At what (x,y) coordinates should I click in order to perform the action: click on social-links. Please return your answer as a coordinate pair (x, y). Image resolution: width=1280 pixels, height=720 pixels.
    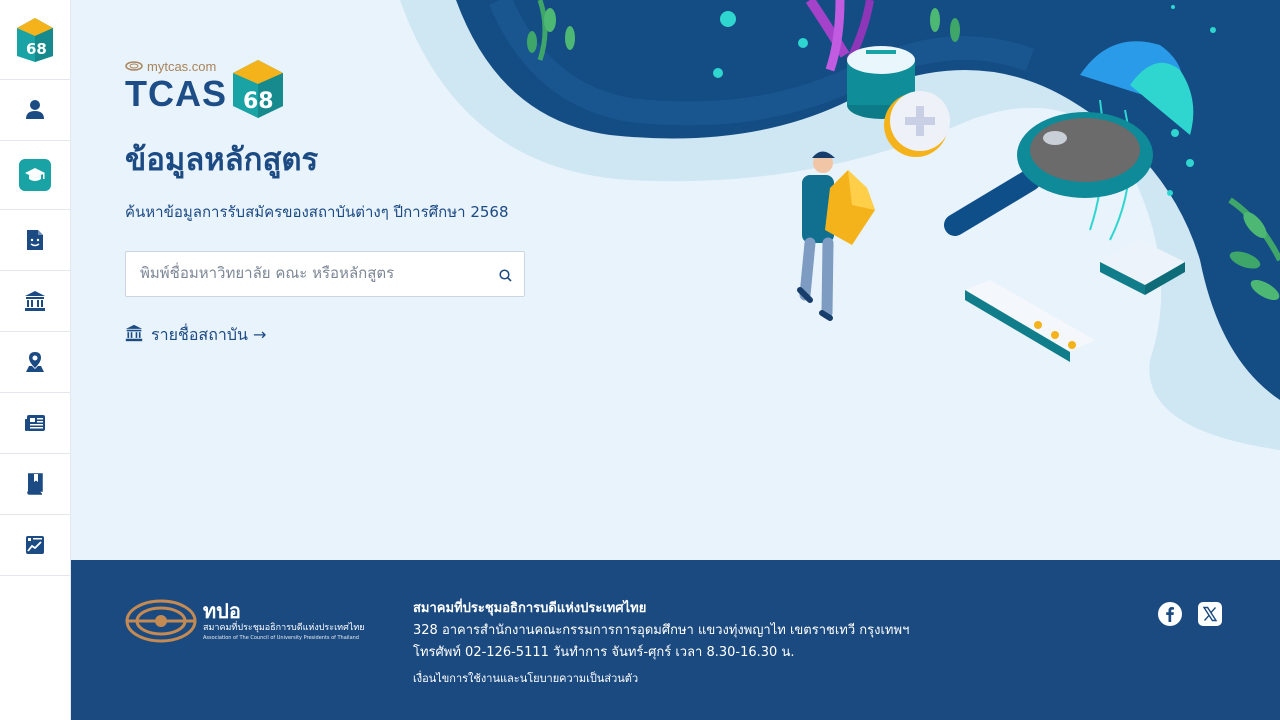
    Looking at the image, I should click on (1190, 614).